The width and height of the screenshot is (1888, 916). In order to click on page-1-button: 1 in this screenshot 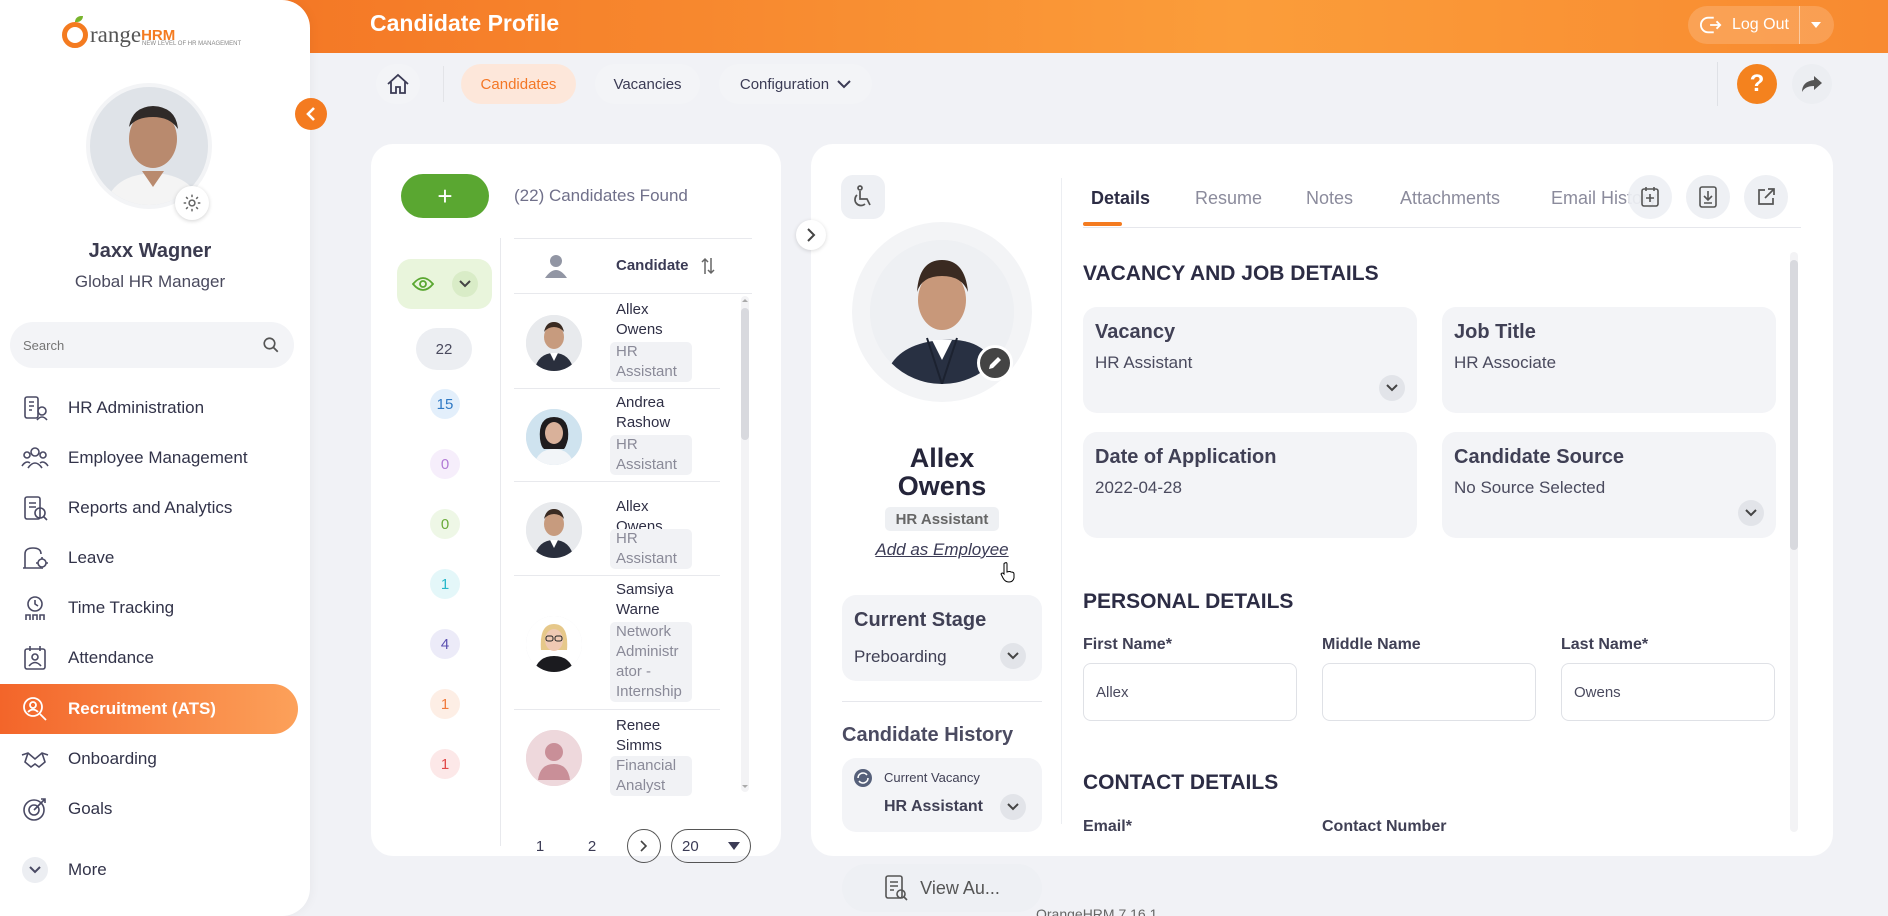, I will do `click(540, 846)`.